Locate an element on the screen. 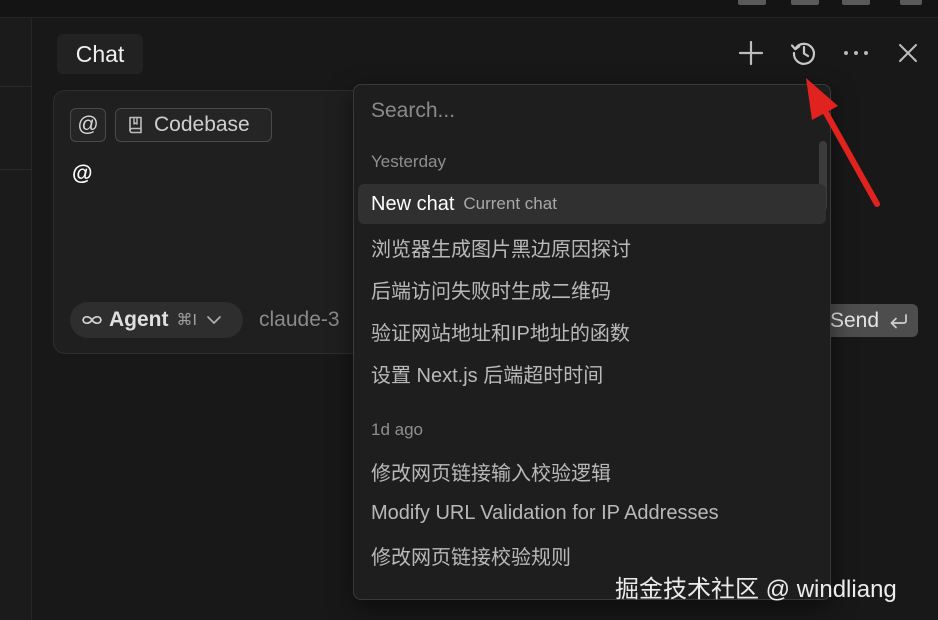  composer-input-text: @ is located at coordinates (82, 174).